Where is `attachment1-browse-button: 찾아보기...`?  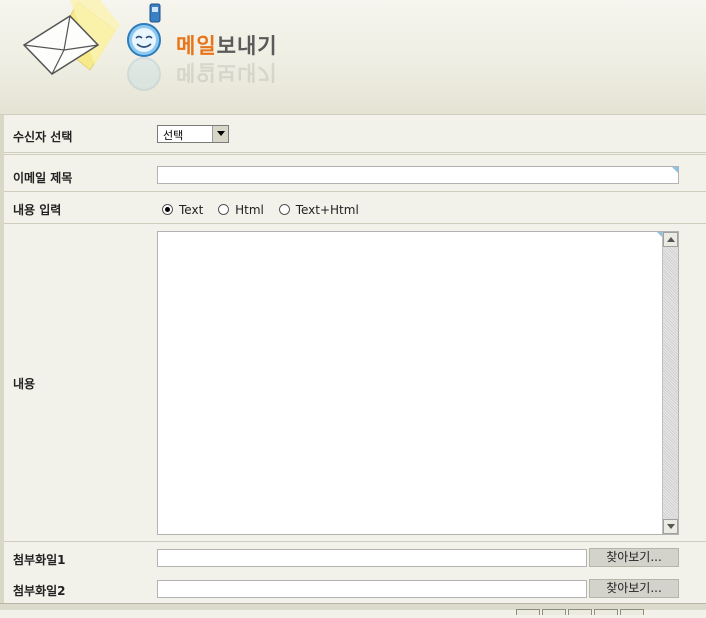
attachment1-browse-button: 찾아보기... is located at coordinates (634, 557).